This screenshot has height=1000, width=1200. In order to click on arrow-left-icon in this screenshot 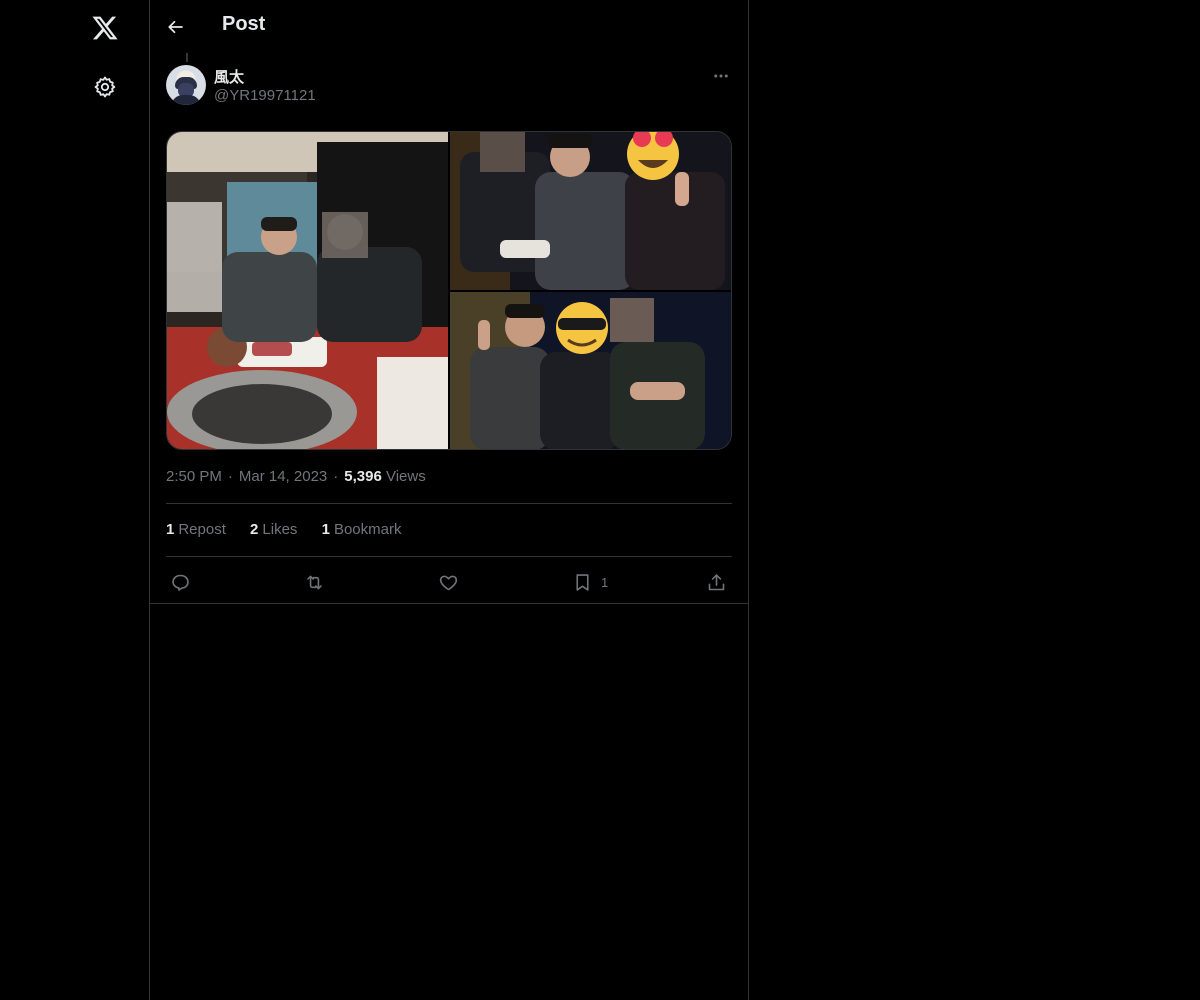, I will do `click(175, 27)`.